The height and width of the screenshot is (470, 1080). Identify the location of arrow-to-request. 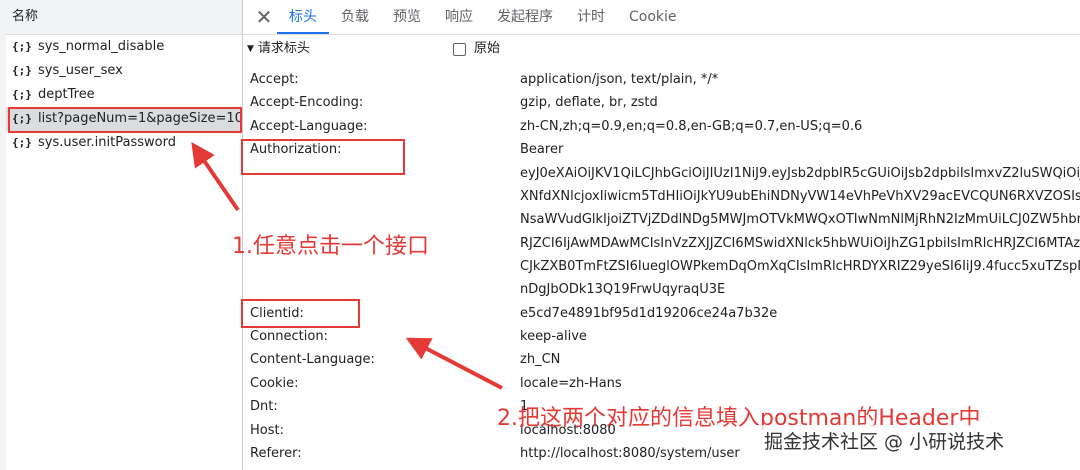
(215, 177).